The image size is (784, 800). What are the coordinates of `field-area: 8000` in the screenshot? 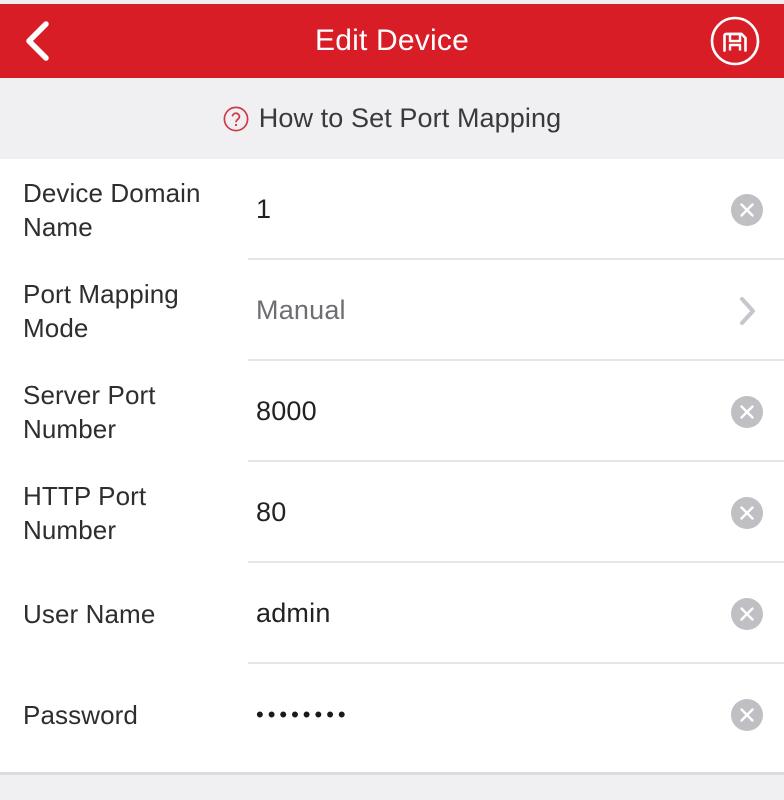 It's located at (516, 411).